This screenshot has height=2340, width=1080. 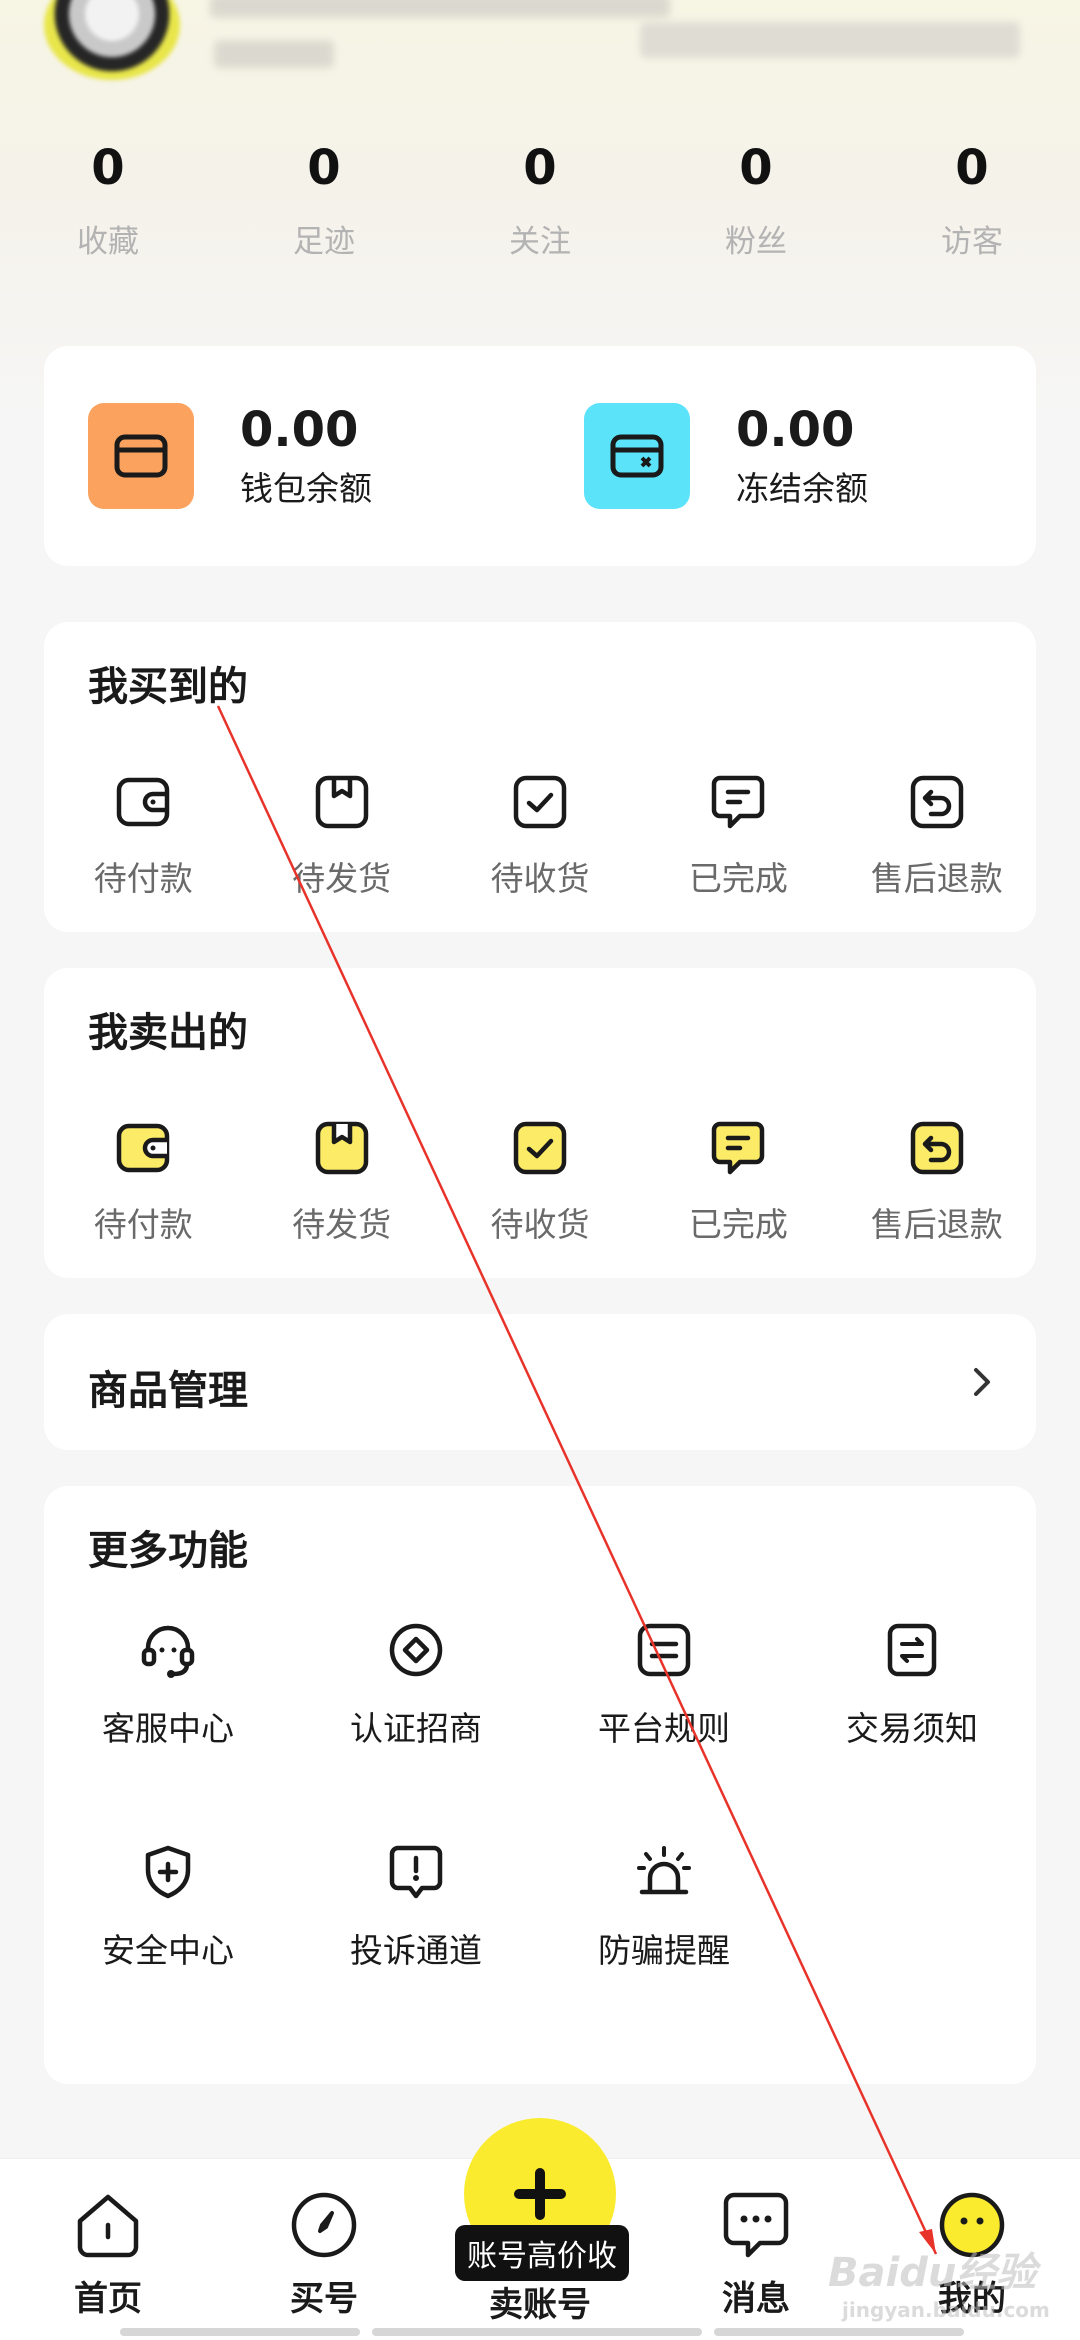 What do you see at coordinates (664, 1908) in the screenshot?
I see `func-fraud-alert: 防骗提醒` at bounding box center [664, 1908].